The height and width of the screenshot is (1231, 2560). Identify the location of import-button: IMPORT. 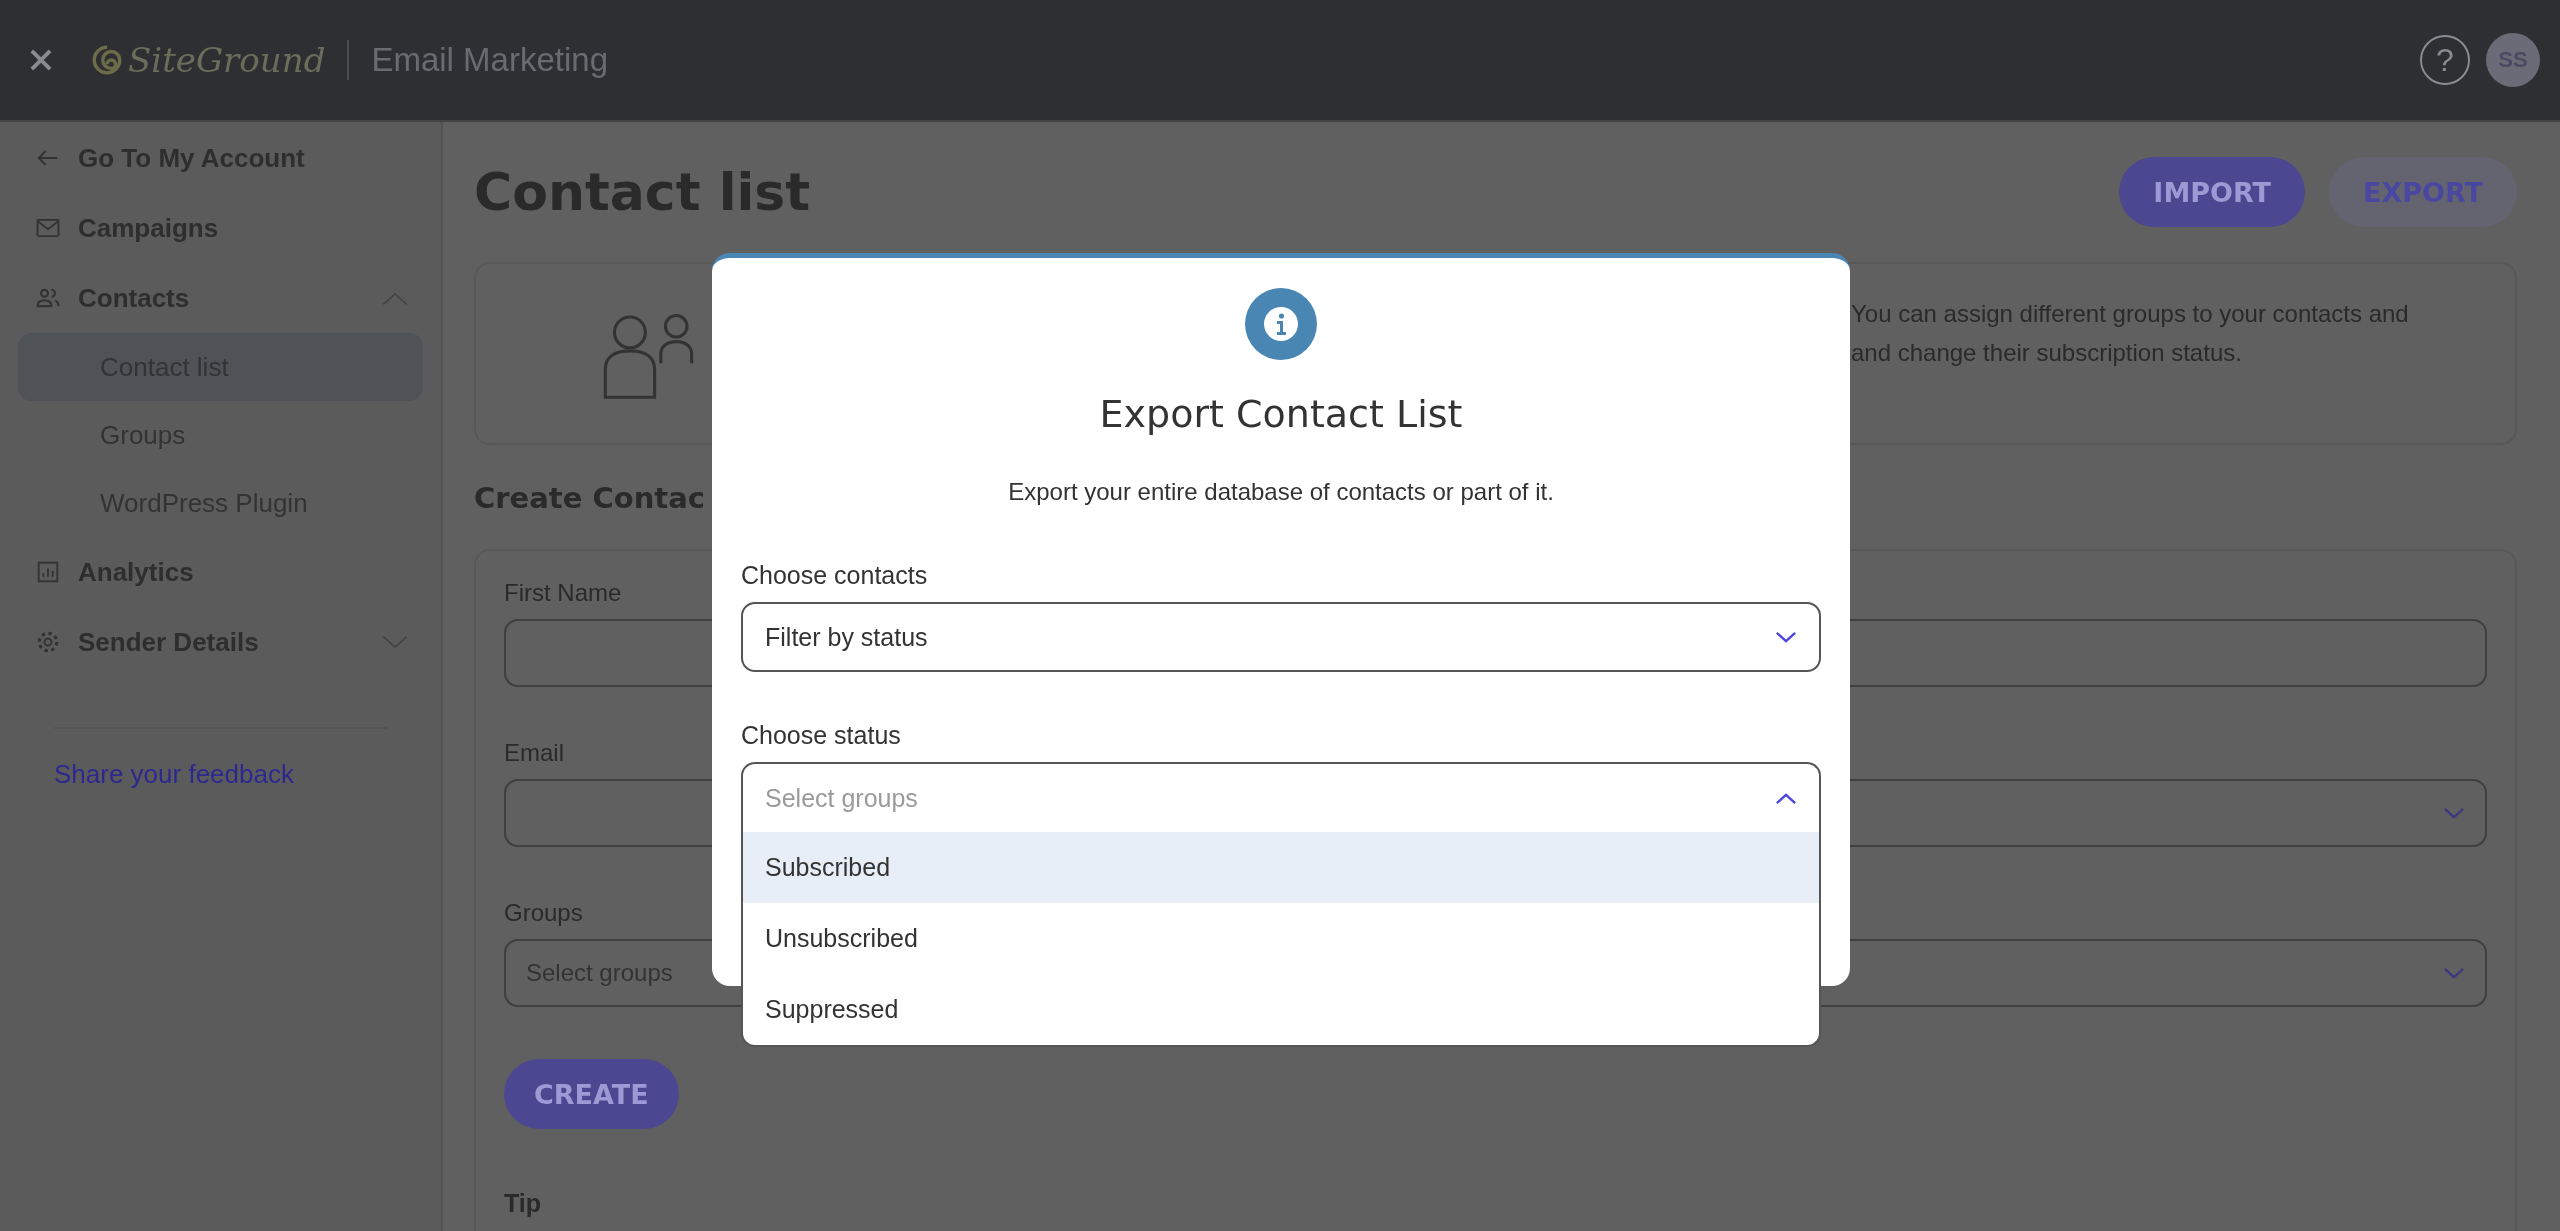
(2212, 192).